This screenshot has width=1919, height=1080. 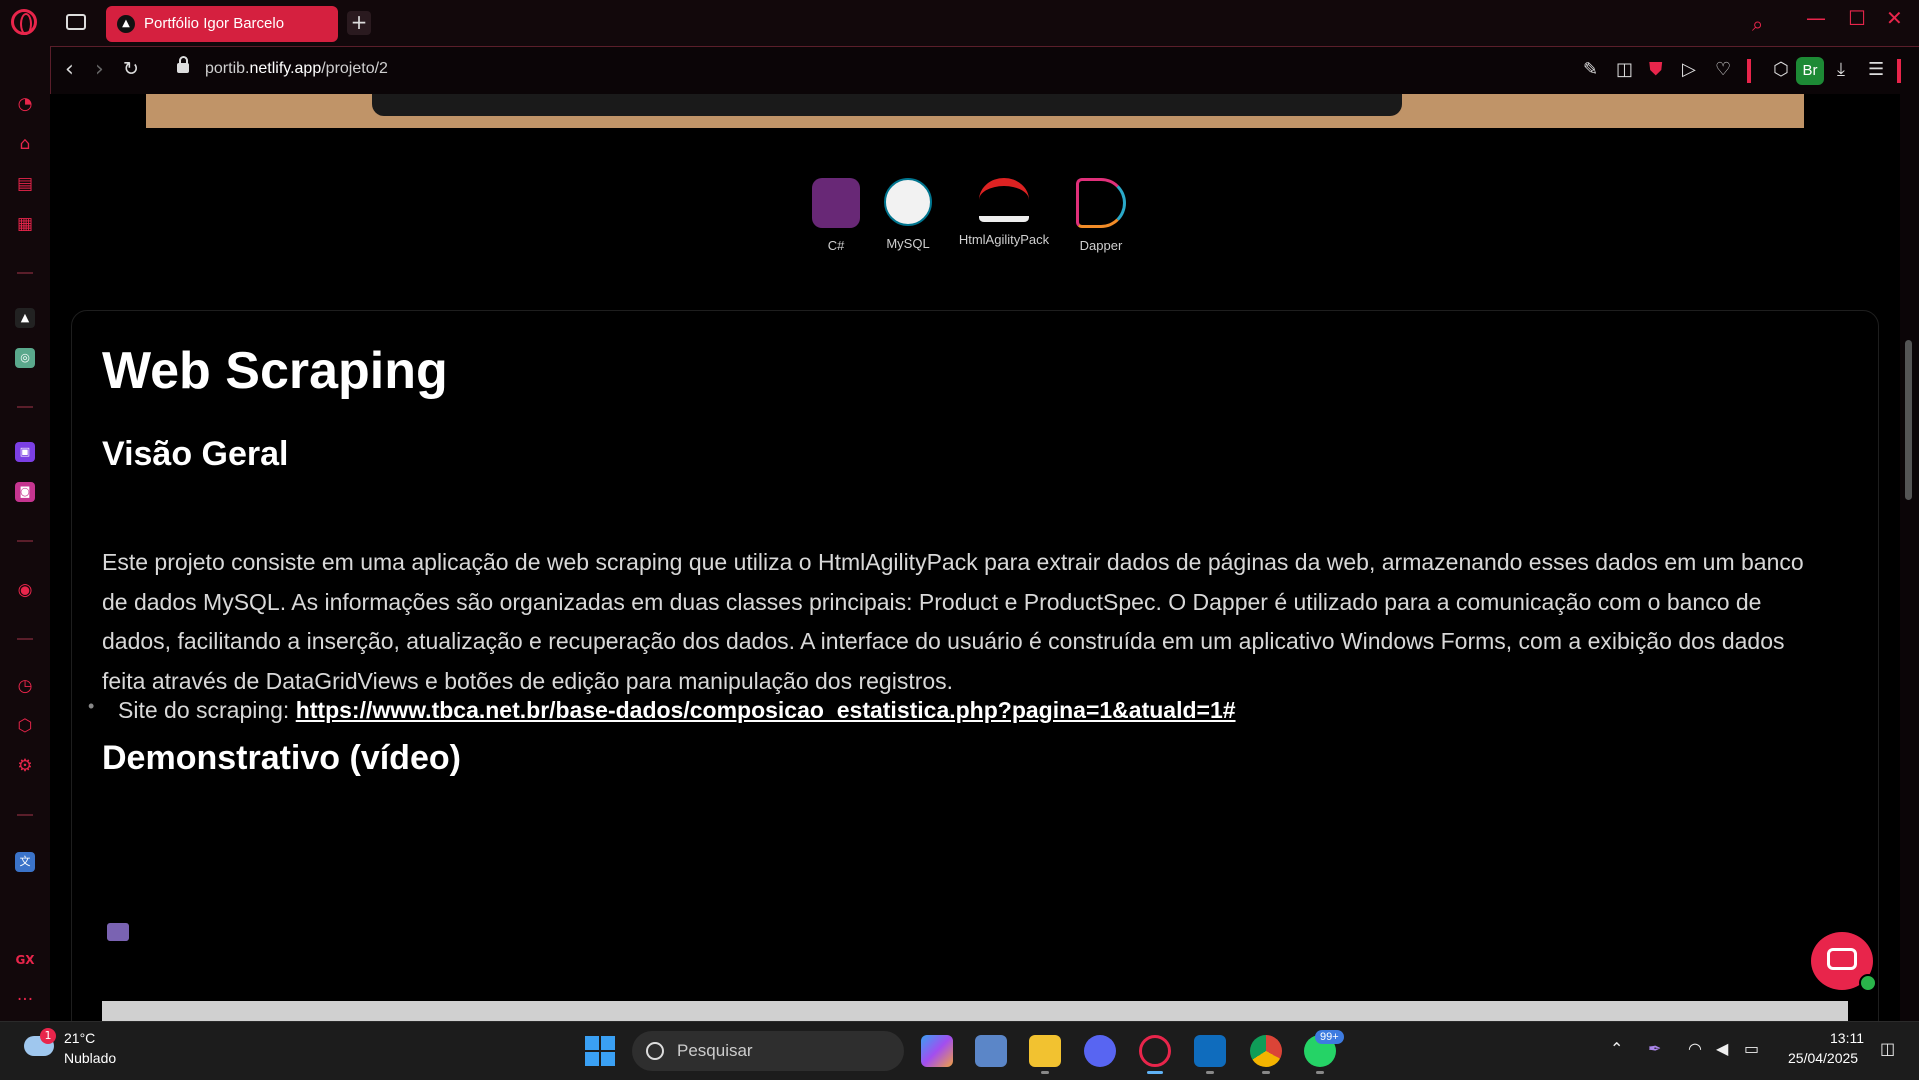 What do you see at coordinates (1616, 1048) in the screenshot?
I see `chevron-up-icon: ⌃` at bounding box center [1616, 1048].